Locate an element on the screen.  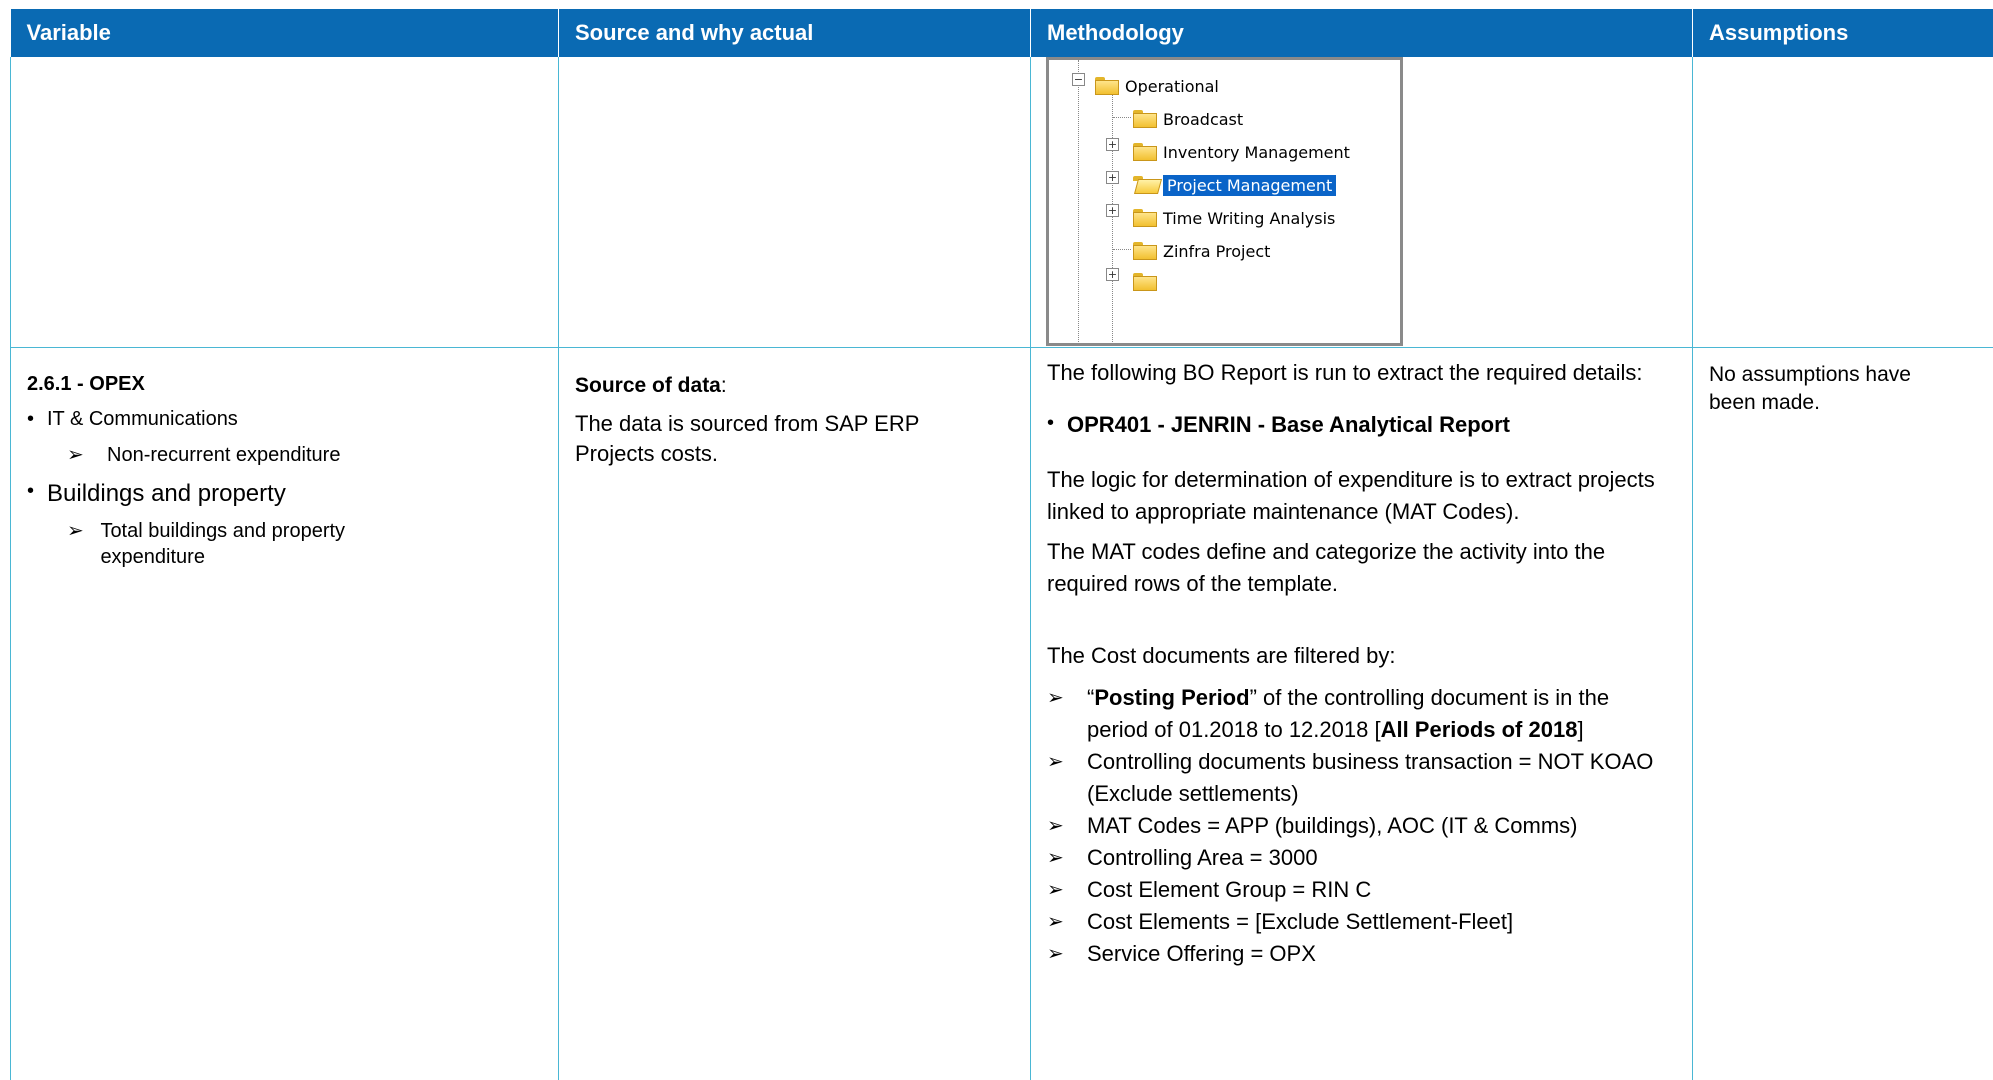
list-item: ➢ Cost Element Group = RIN C is located at coordinates (1361, 890).